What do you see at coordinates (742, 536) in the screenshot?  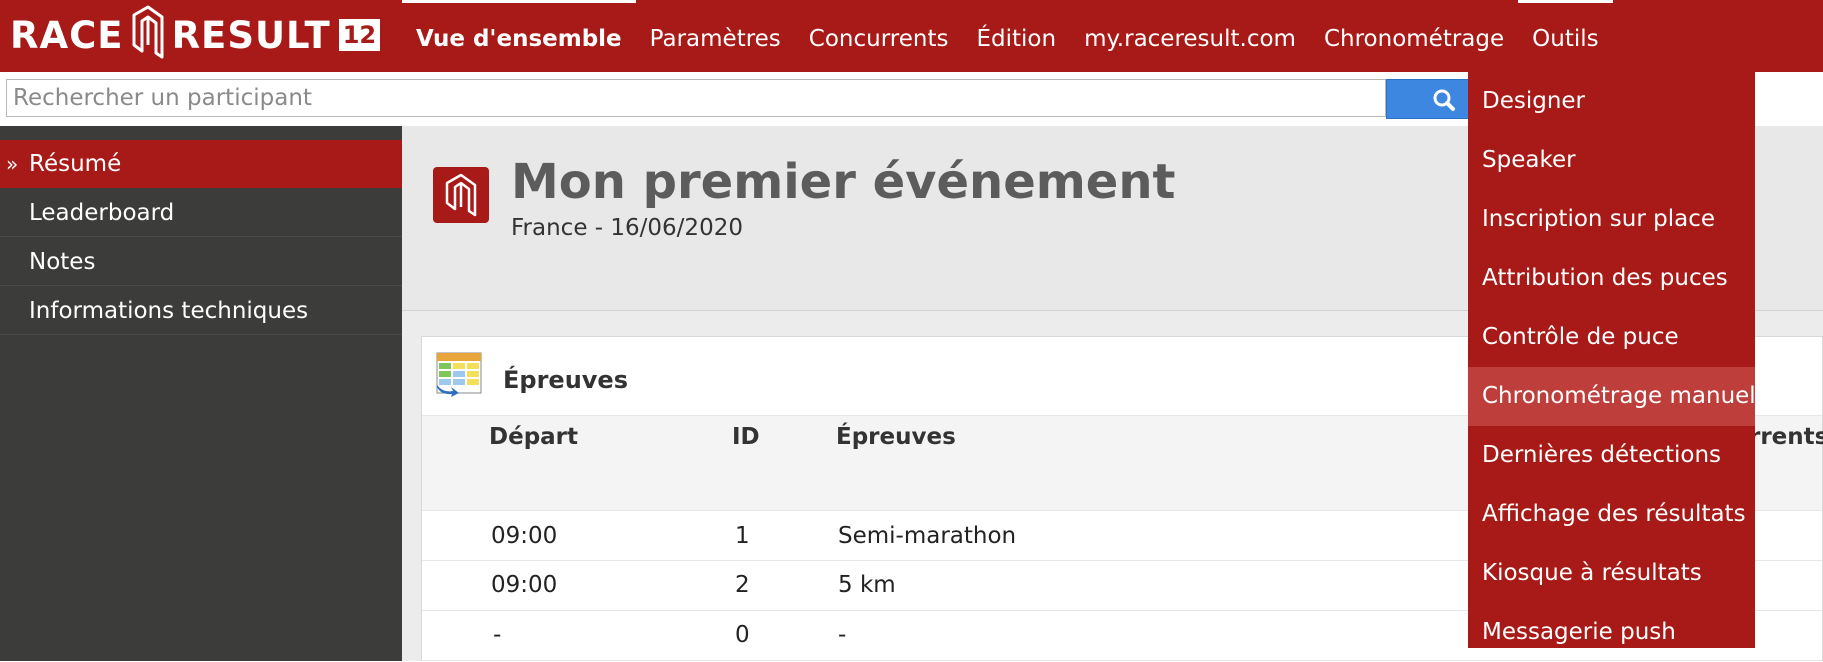 I see `cell-id: 1` at bounding box center [742, 536].